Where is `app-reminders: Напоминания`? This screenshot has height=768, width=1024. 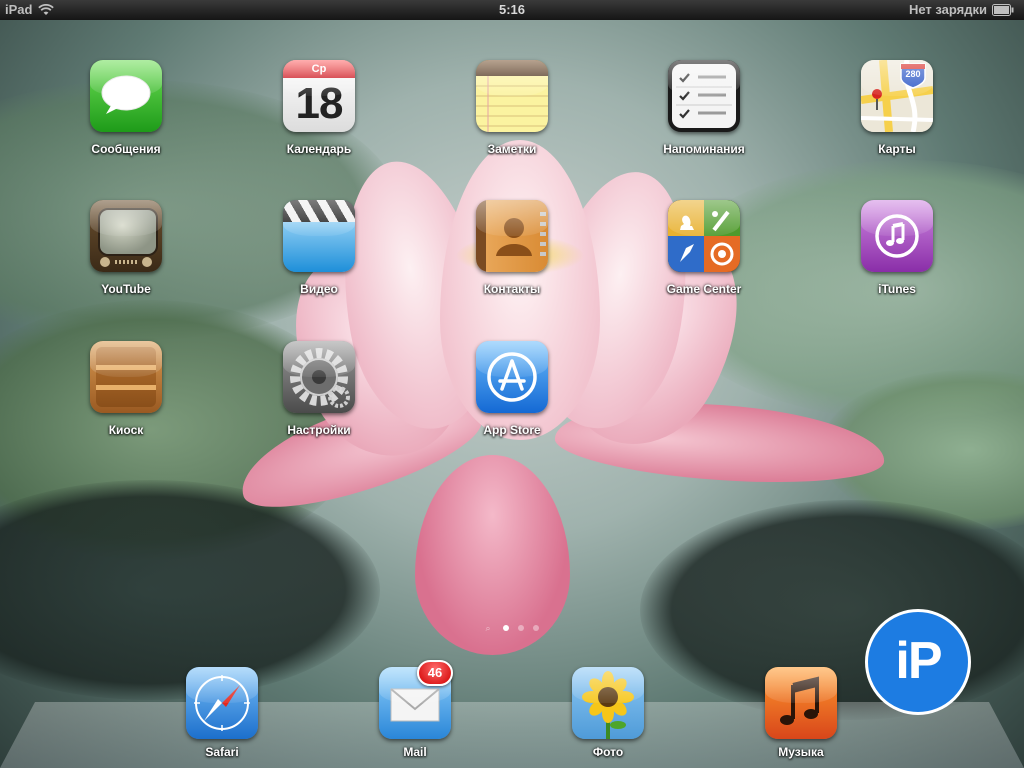 app-reminders: Напоминания is located at coordinates (704, 108).